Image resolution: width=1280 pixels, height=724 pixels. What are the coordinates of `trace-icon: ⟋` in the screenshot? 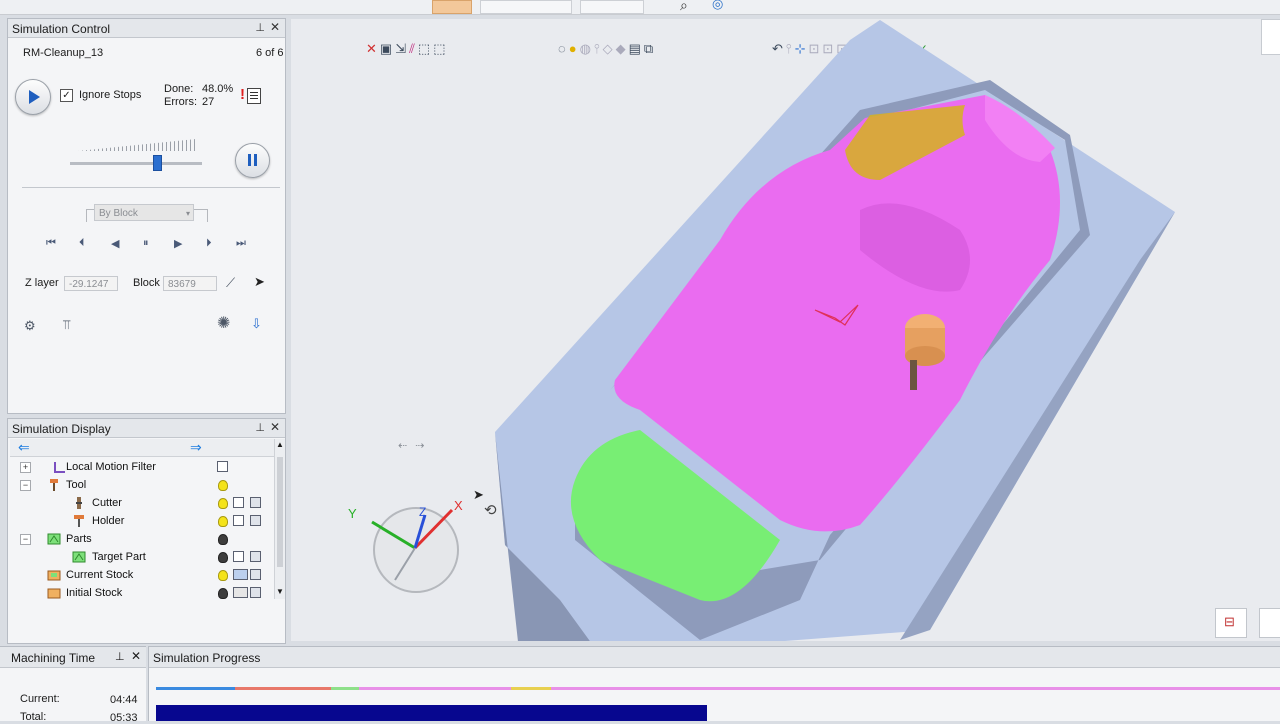 It's located at (230, 283).